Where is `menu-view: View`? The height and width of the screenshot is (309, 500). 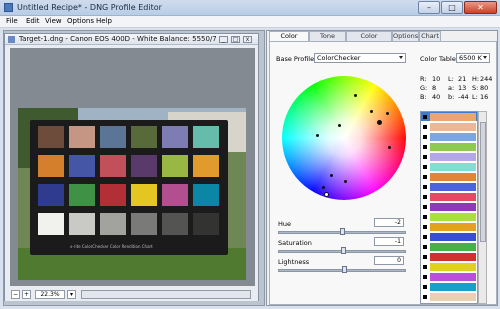
menu-view: View is located at coordinates (53, 21).